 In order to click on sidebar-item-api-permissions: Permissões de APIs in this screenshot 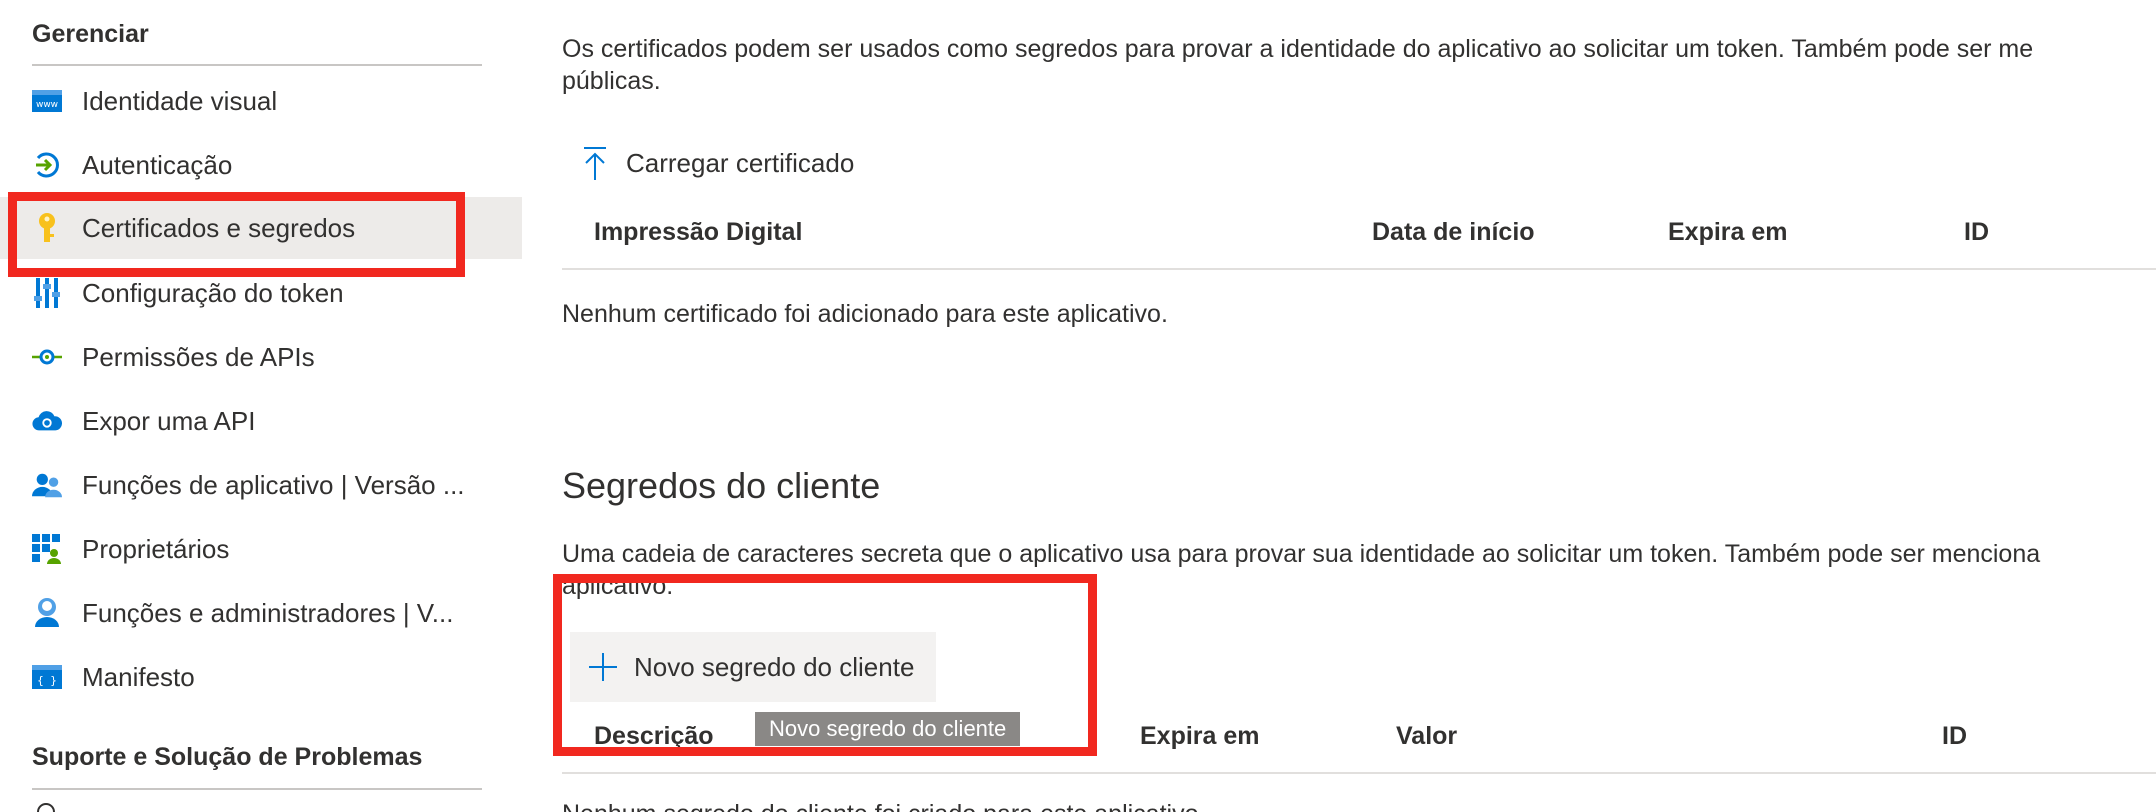, I will do `click(261, 357)`.